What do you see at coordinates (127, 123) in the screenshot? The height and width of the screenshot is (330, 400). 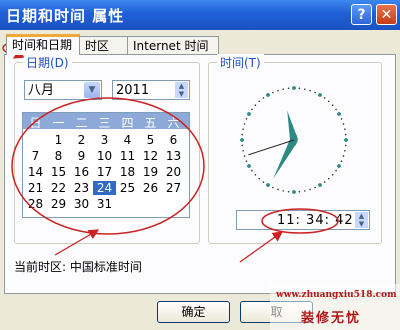 I see `weekday-label: 四` at bounding box center [127, 123].